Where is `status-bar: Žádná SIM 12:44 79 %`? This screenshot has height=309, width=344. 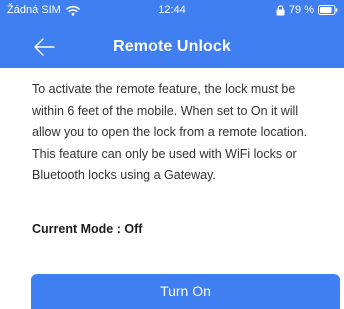 status-bar: Žádná SIM 12:44 79 % is located at coordinates (172, 11).